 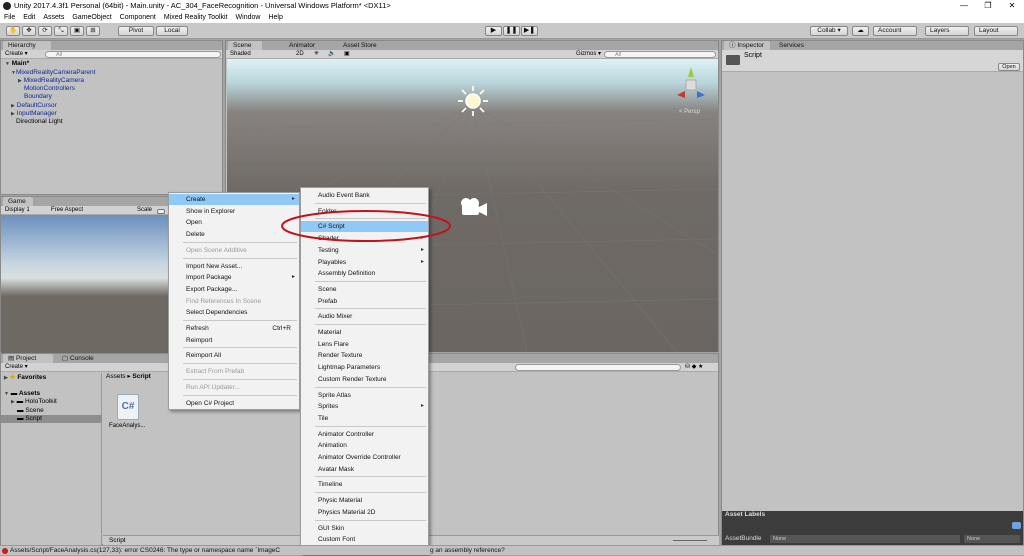 What do you see at coordinates (364, 289) in the screenshot?
I see `sub-scene: Scene` at bounding box center [364, 289].